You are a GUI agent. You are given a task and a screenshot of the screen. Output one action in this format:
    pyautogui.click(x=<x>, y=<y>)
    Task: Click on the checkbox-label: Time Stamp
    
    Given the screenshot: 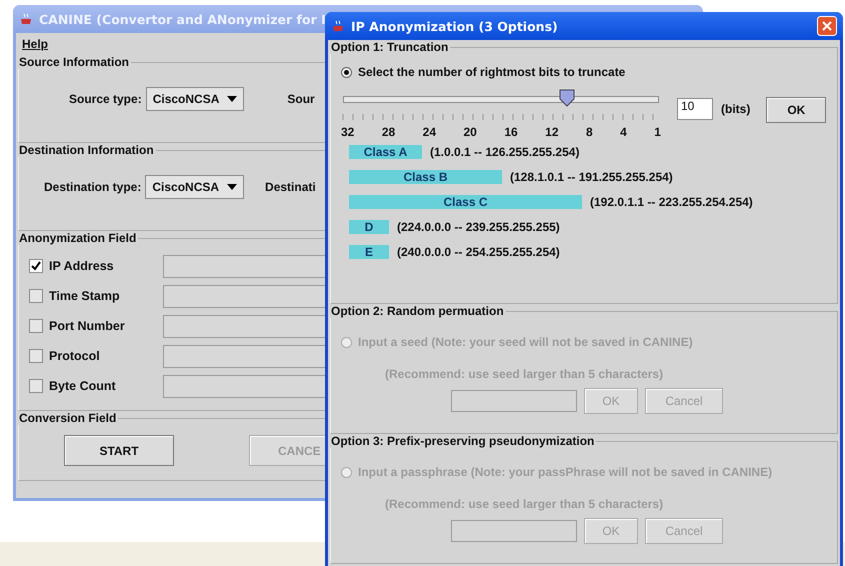 What is the action you would take?
    pyautogui.click(x=85, y=296)
    